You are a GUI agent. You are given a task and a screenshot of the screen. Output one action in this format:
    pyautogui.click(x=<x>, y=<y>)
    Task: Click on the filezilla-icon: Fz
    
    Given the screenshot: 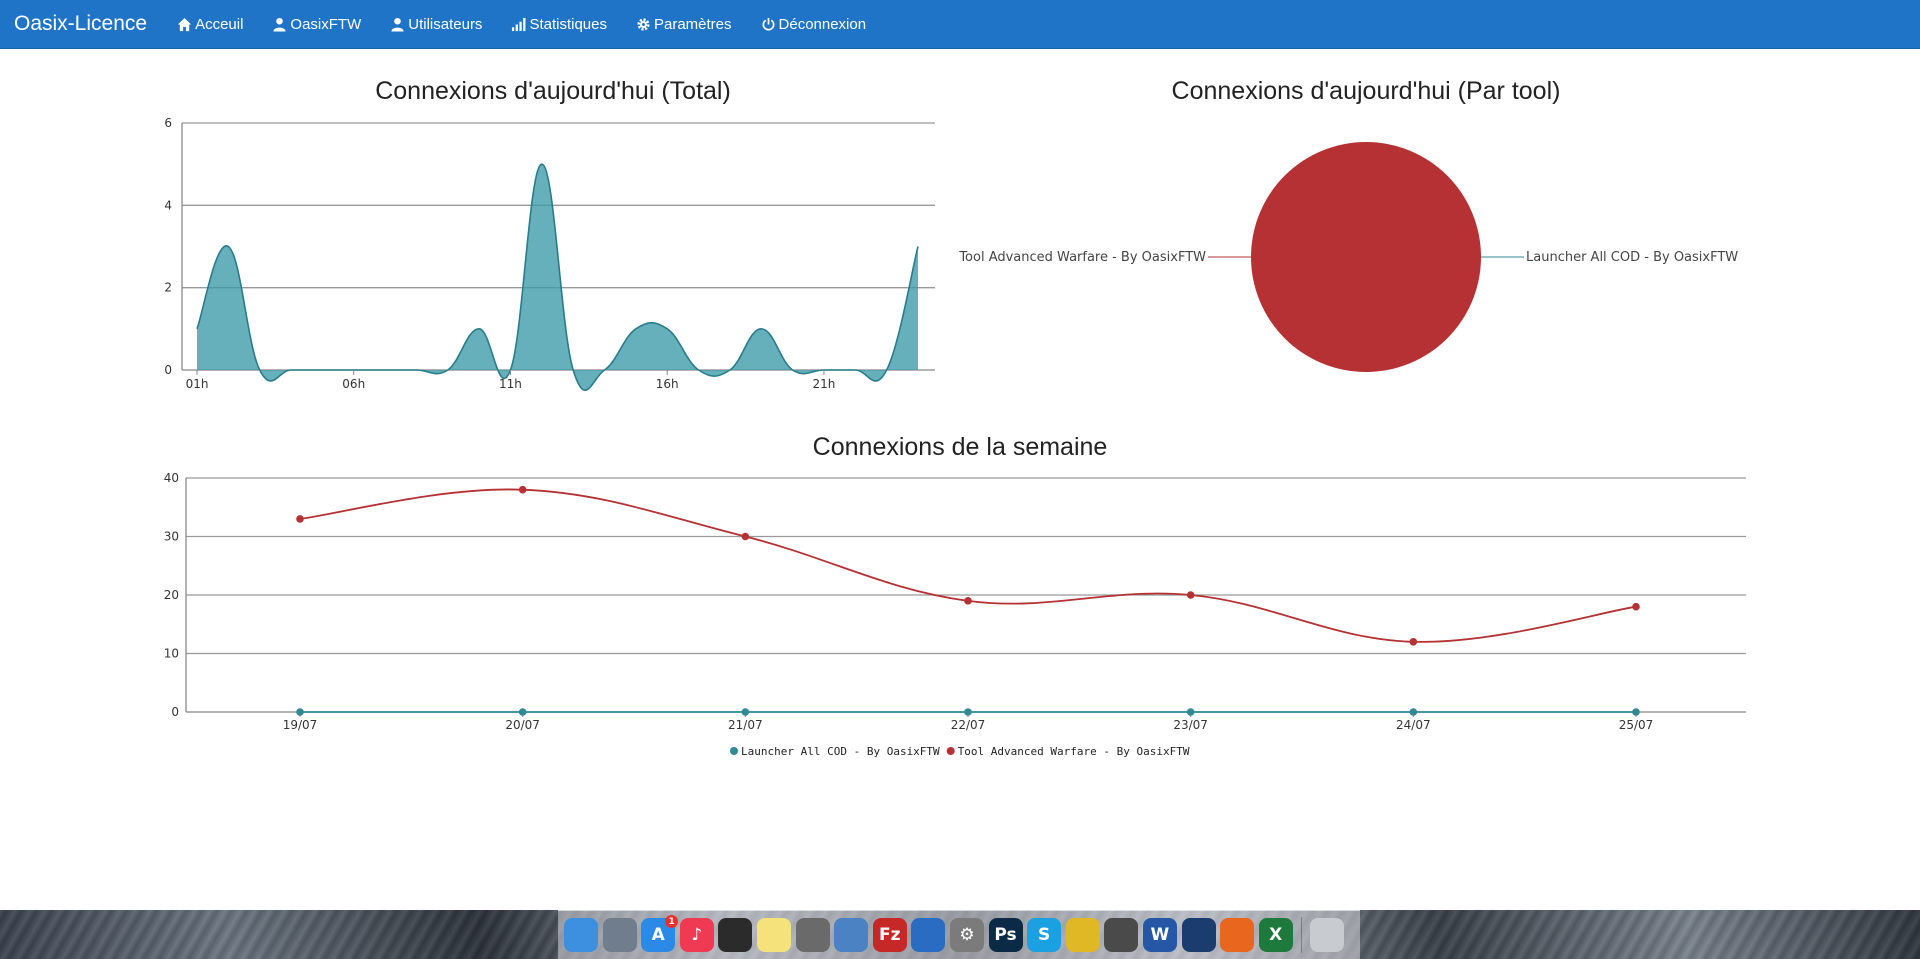 What is the action you would take?
    pyautogui.click(x=889, y=935)
    